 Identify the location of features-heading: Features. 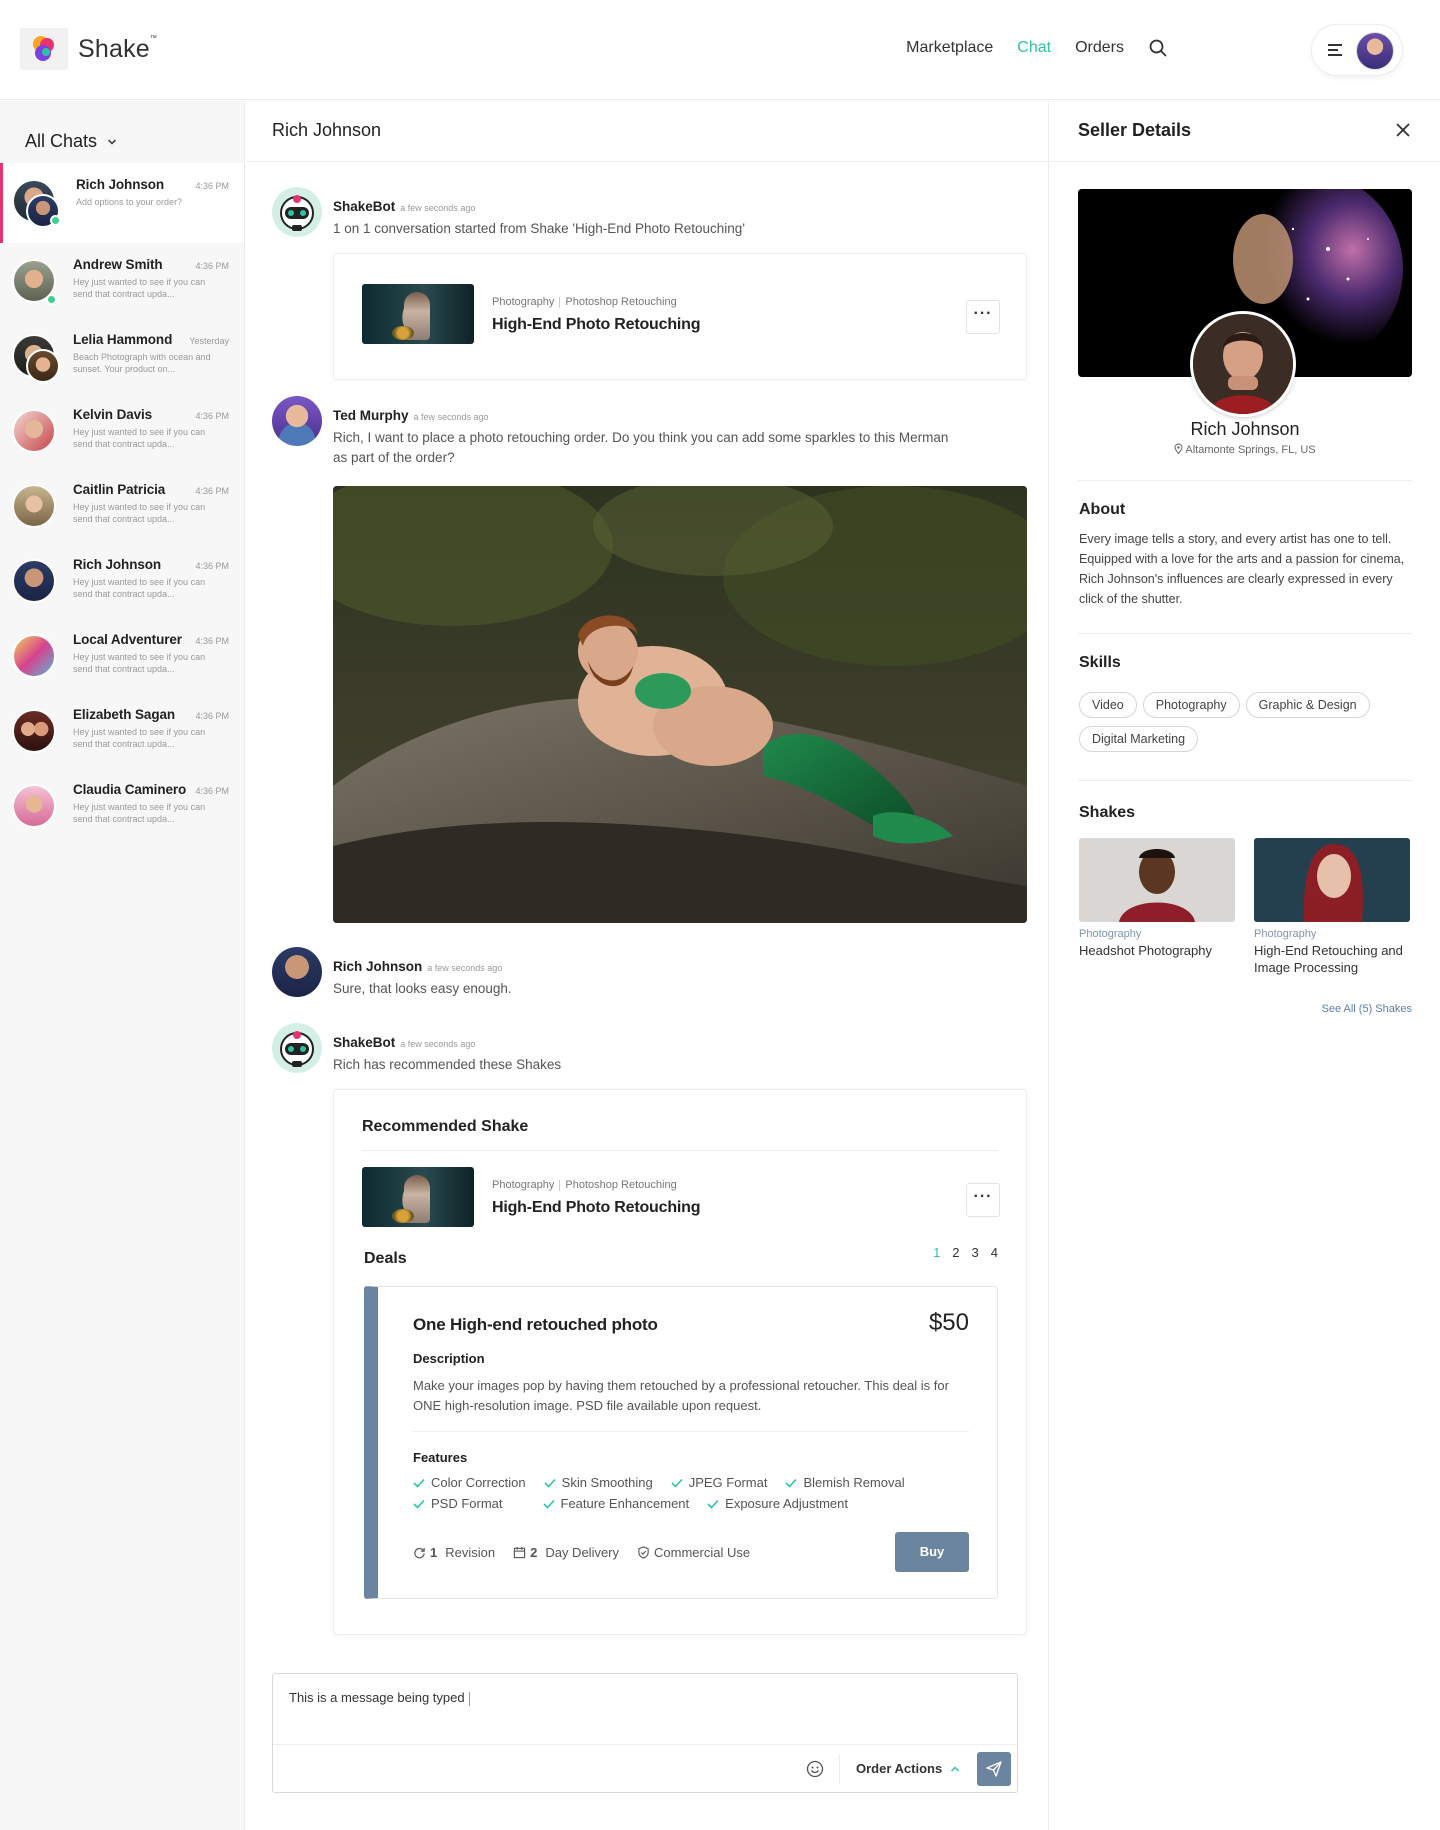
(440, 1457).